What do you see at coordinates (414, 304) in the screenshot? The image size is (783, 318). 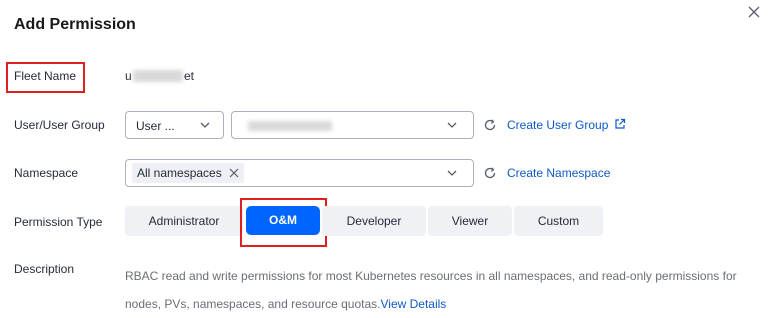 I see `view-details-link: View Details` at bounding box center [414, 304].